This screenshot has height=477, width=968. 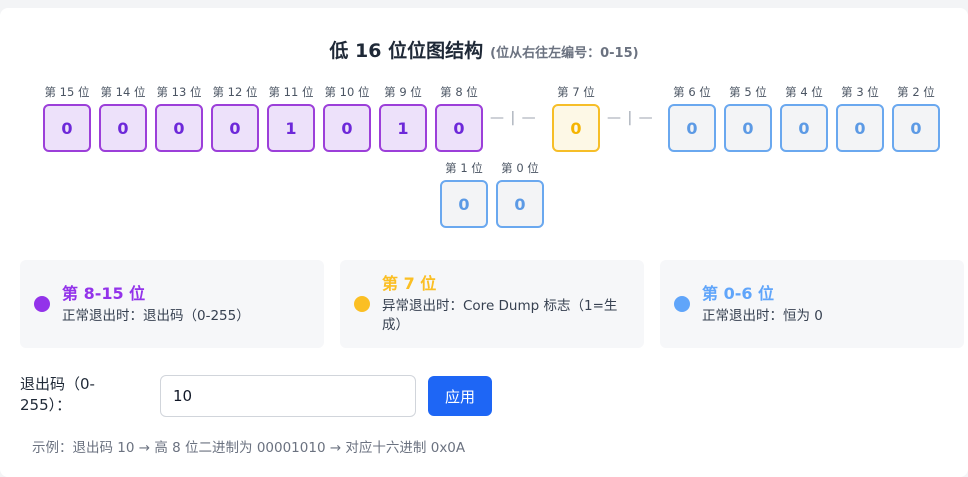 What do you see at coordinates (812, 304) in the screenshot?
I see `legend-low-bits: 第 0-6 位 正常退出时：恒为 0` at bounding box center [812, 304].